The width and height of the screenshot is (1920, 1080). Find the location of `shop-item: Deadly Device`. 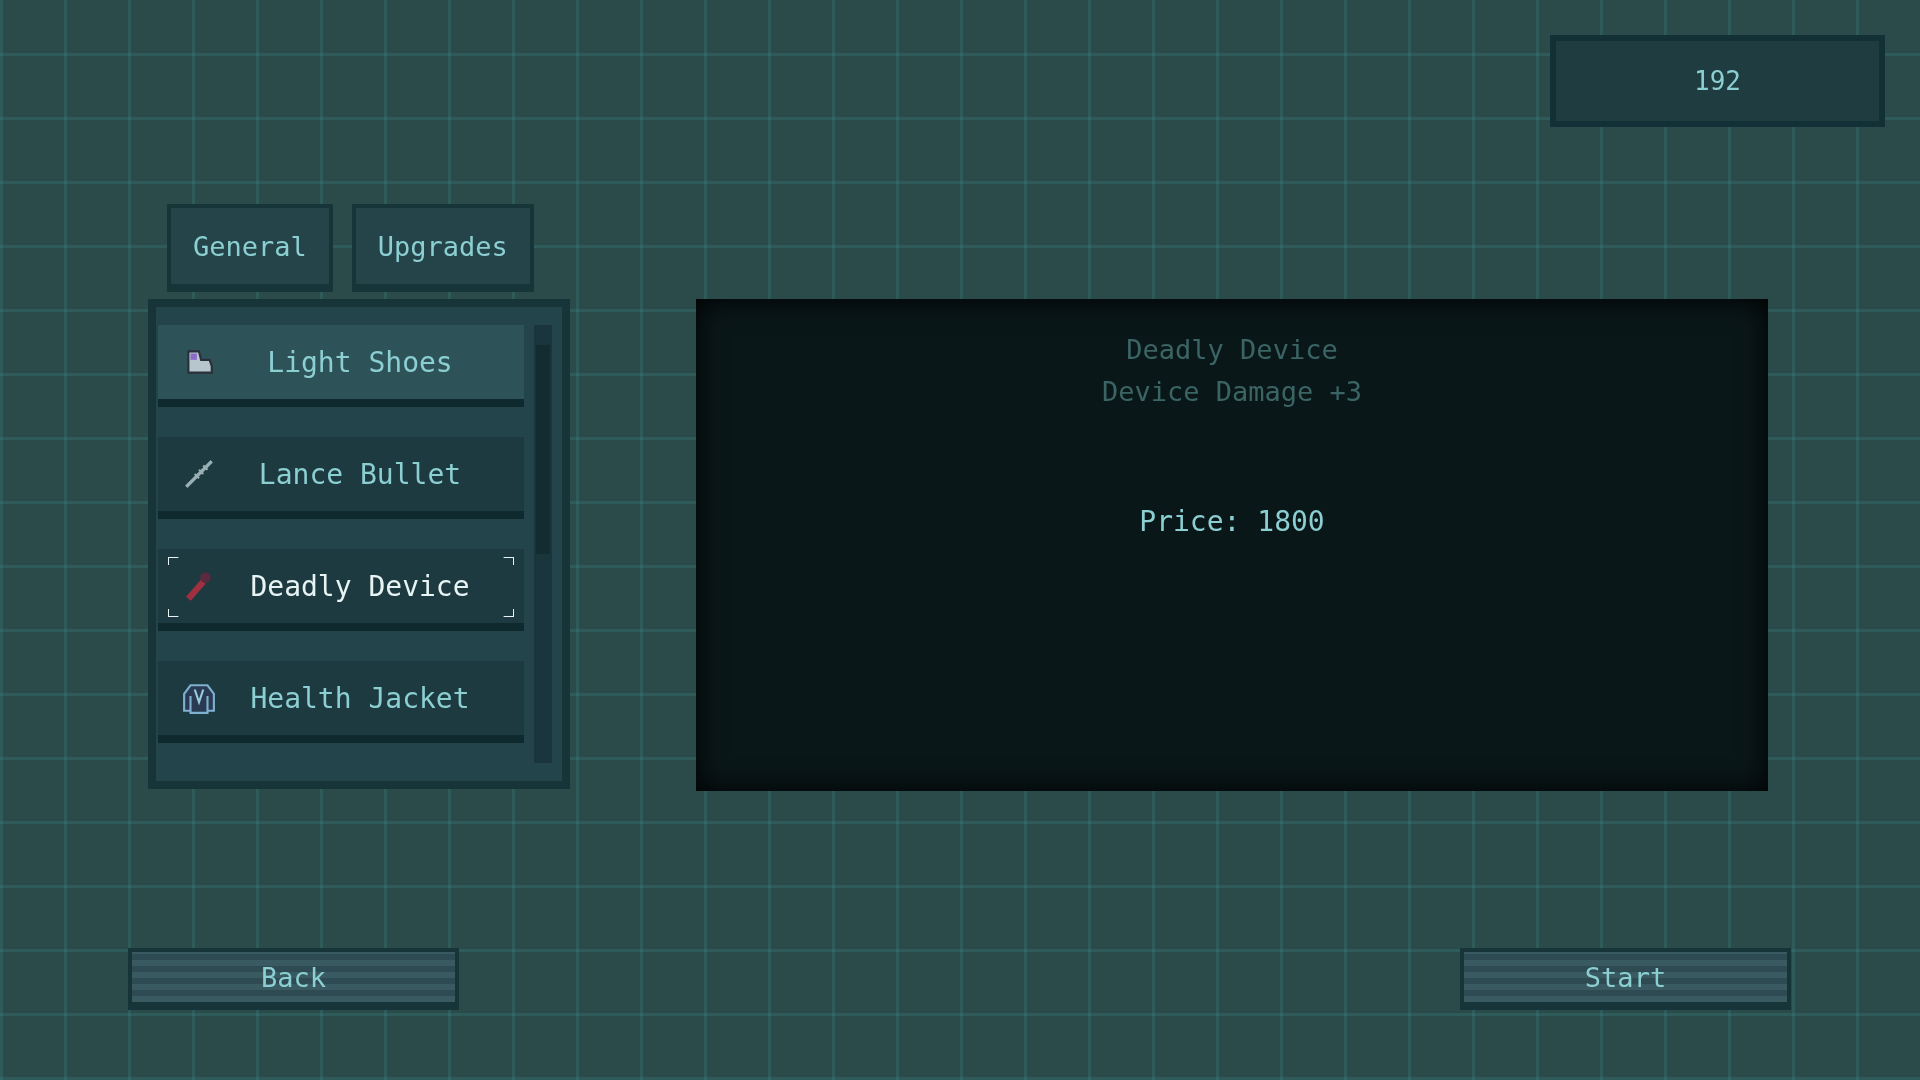

shop-item: Deadly Device is located at coordinates (341, 590).